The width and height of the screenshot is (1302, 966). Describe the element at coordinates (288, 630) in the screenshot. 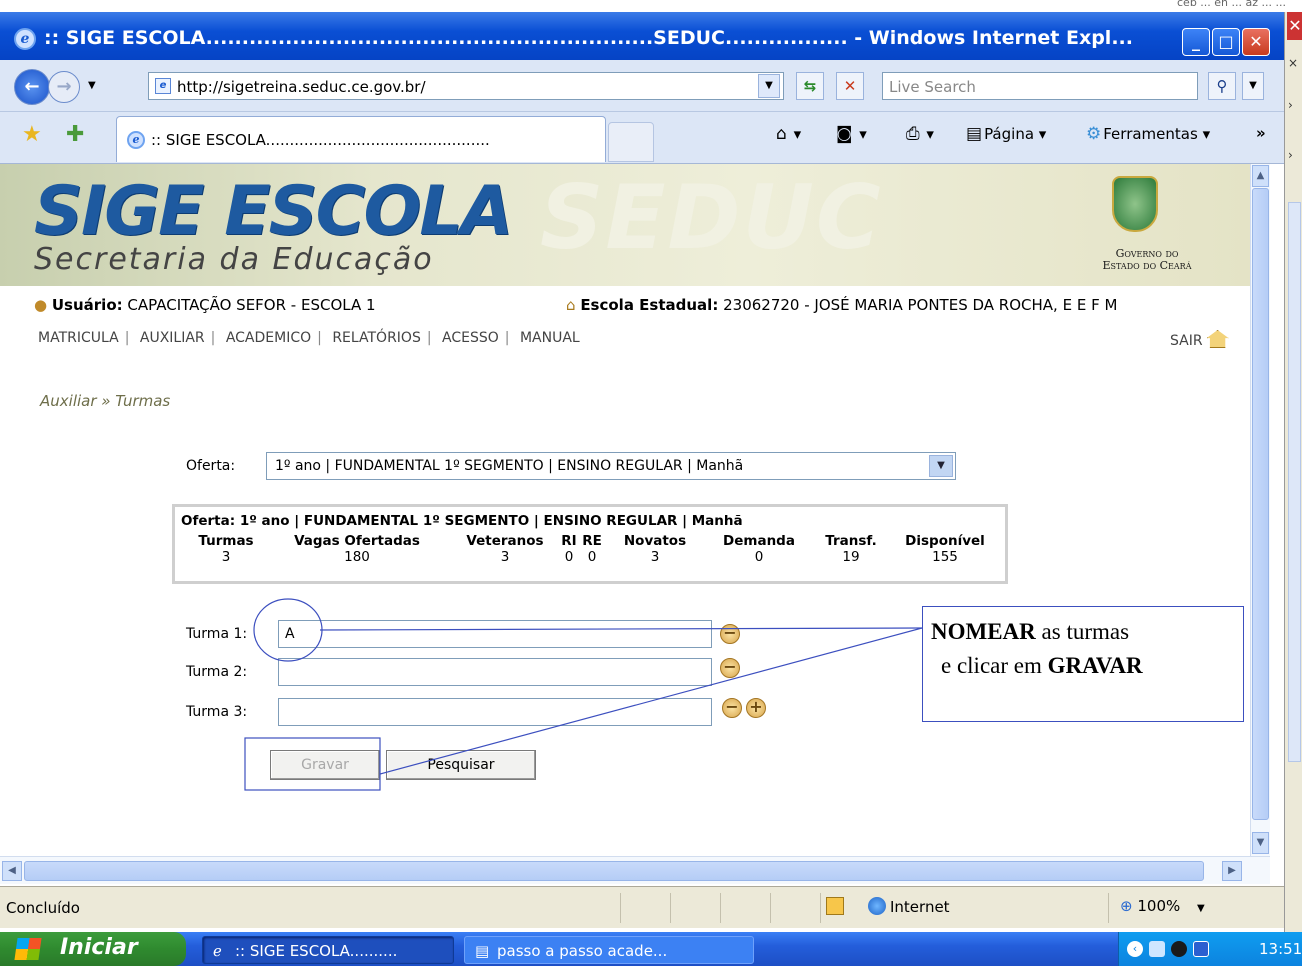

I see `annotation-circle` at that location.